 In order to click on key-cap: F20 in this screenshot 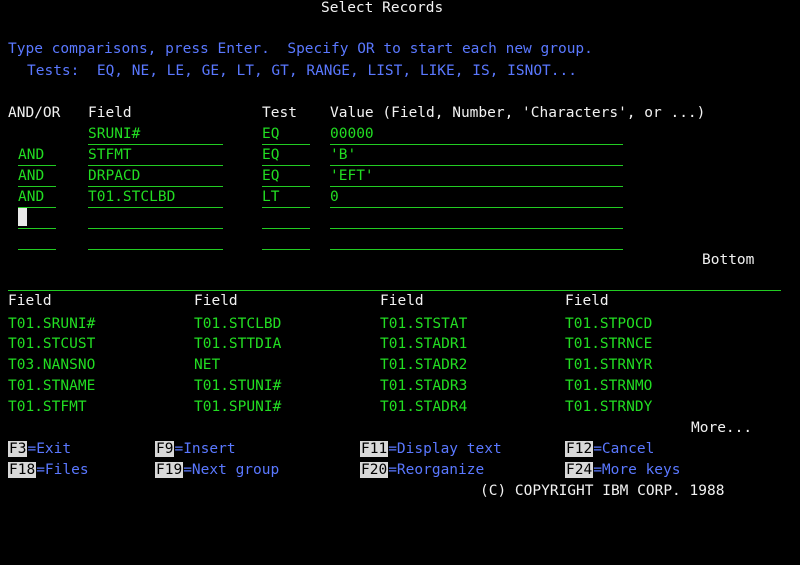, I will do `click(374, 470)`.